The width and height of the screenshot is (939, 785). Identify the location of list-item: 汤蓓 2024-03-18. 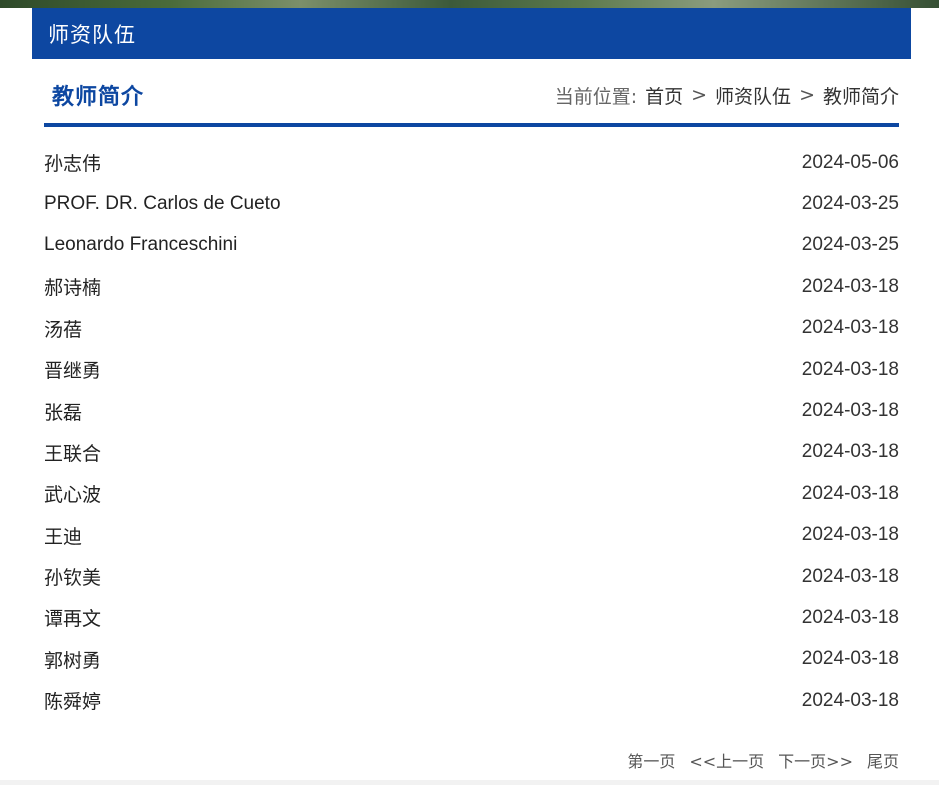
(471, 328).